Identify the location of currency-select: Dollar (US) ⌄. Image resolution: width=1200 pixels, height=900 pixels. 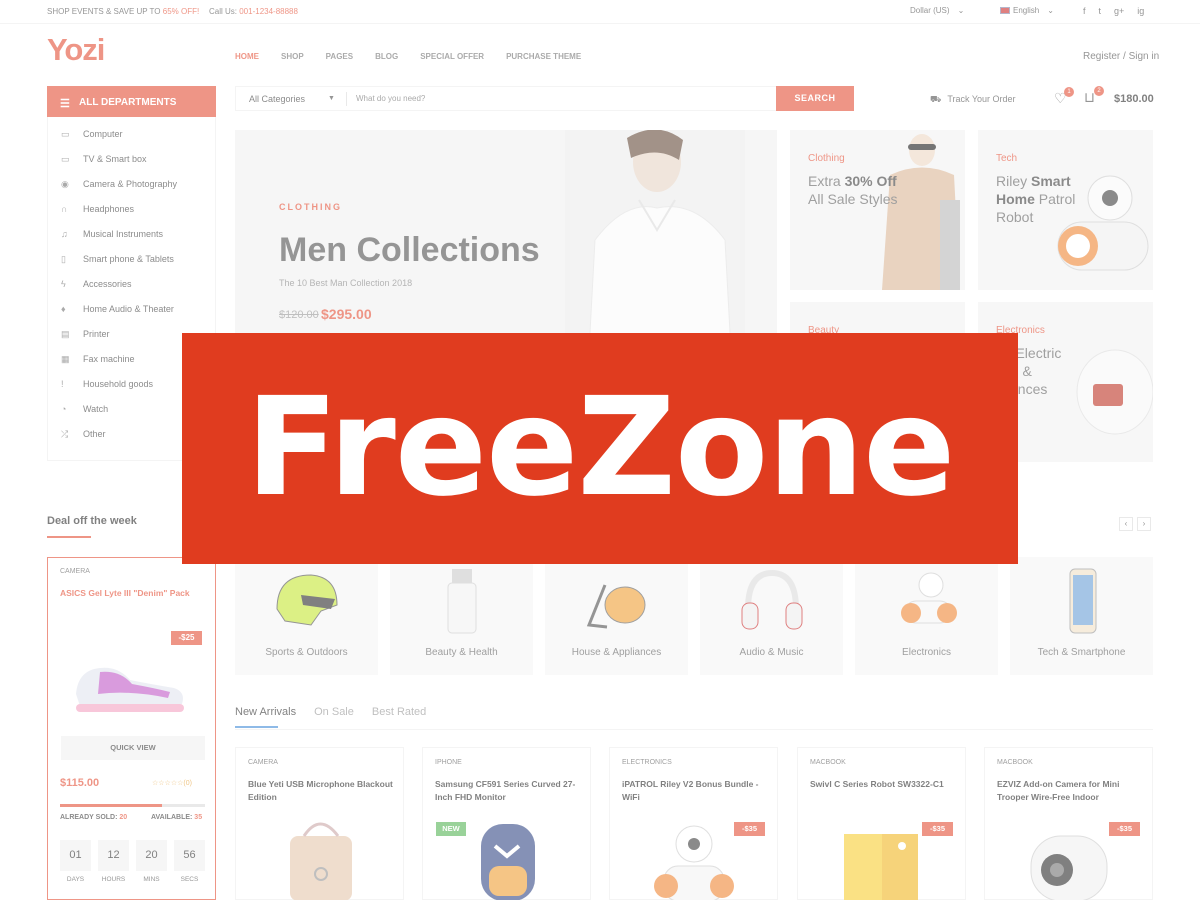
(937, 10).